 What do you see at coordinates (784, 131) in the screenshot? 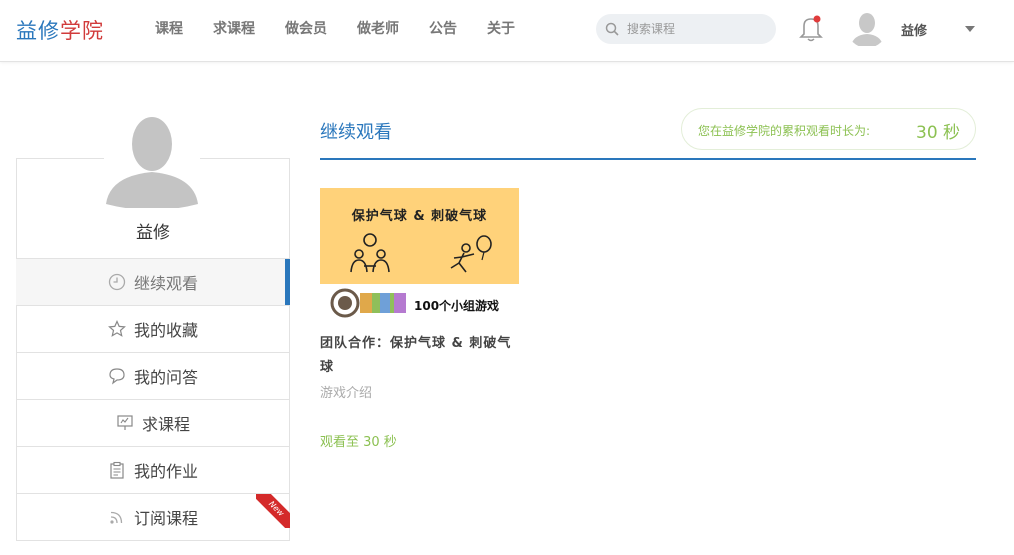
I see `watch-time-label: 您在益修学院的累积观看时长为:` at bounding box center [784, 131].